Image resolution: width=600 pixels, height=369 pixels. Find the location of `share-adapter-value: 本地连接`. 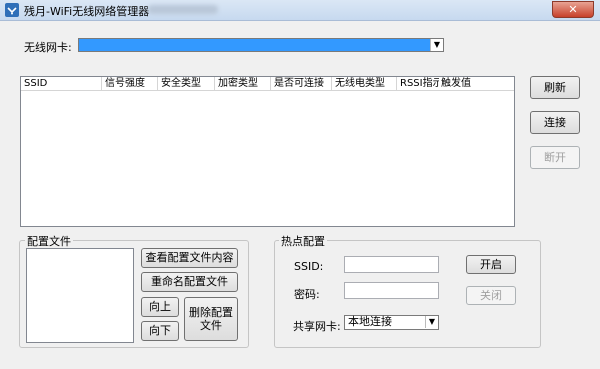

share-adapter-value: 本地连接 is located at coordinates (370, 321).